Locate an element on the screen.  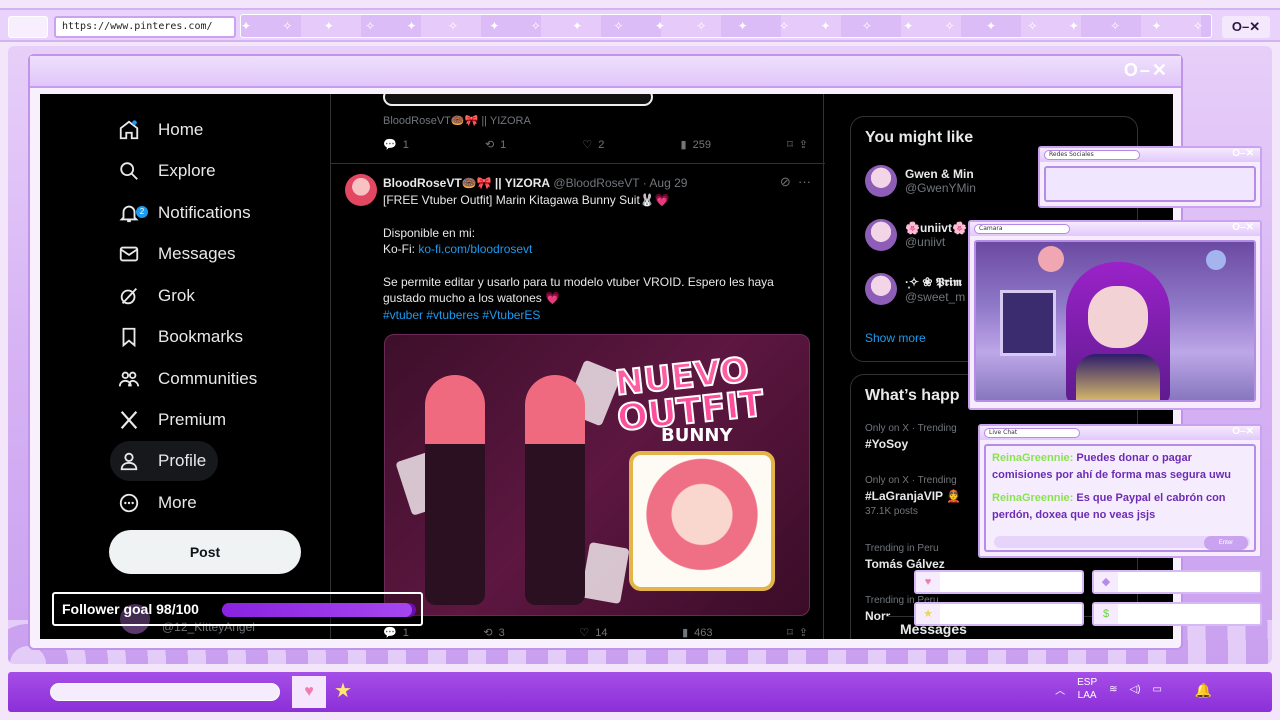
language-code: ESP is located at coordinates (1087, 682).